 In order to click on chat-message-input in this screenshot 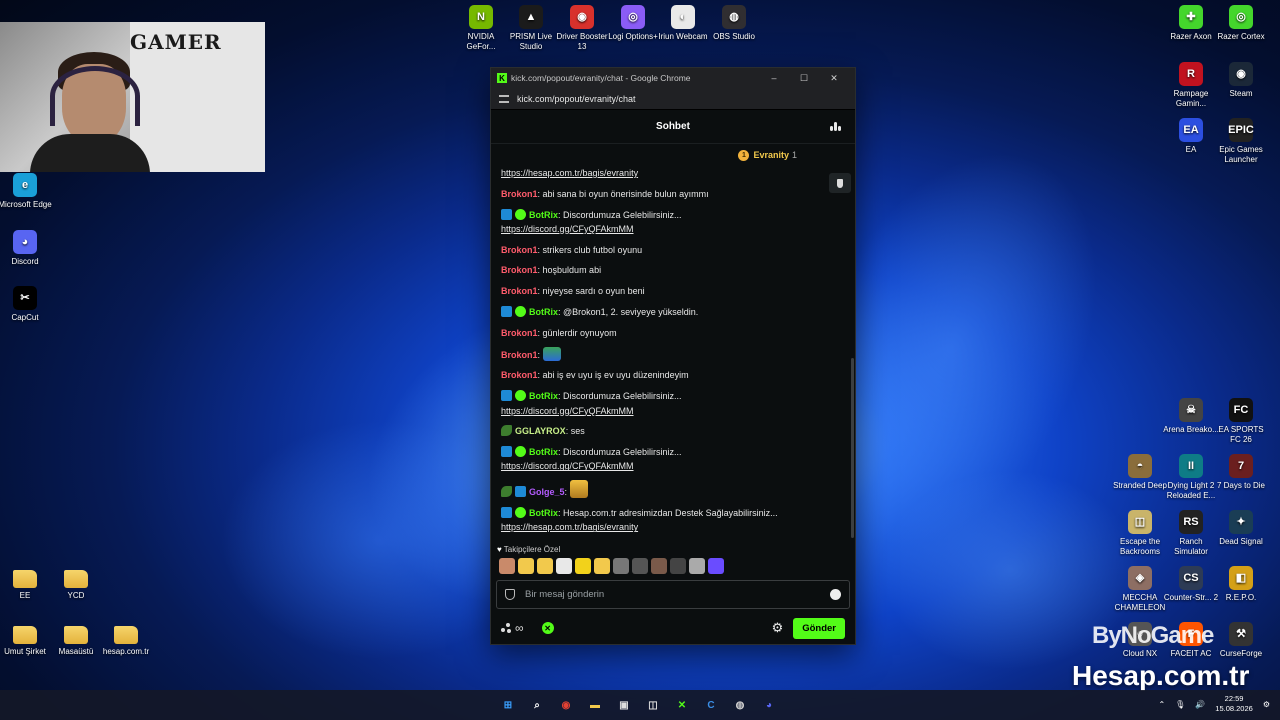, I will do `click(677, 594)`.